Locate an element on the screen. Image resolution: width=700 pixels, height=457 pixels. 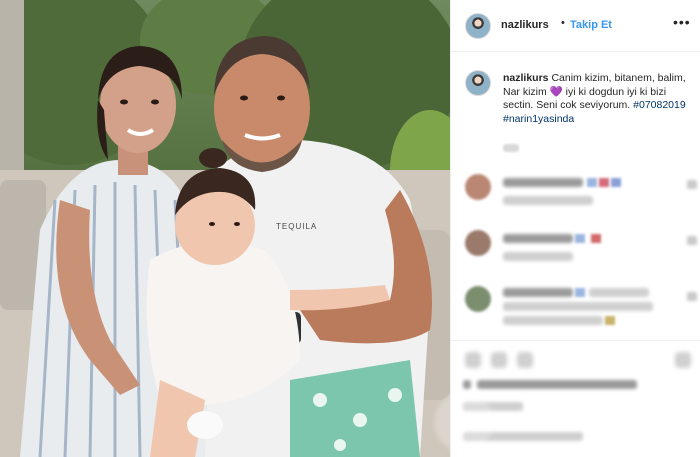
purple-heart-icon: 💜 is located at coordinates (556, 91).